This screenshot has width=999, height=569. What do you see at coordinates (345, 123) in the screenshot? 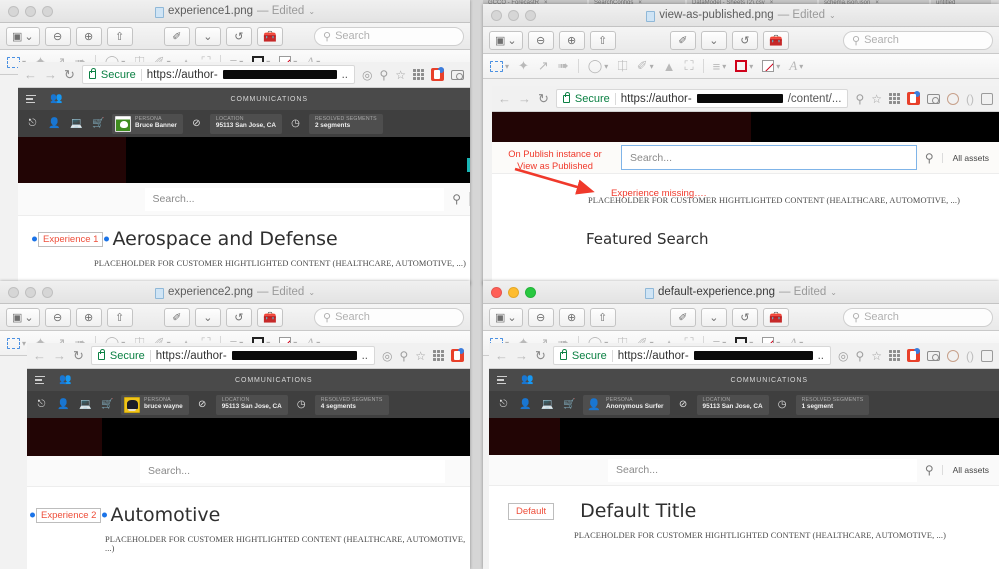
I see `segments-chip: RESOLVED SEGMENTS 2 segments` at bounding box center [345, 123].